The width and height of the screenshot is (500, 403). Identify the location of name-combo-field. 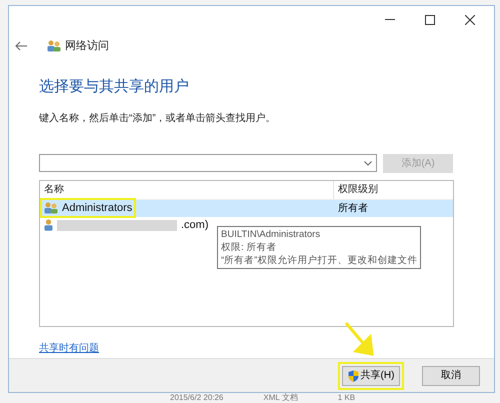
(208, 163).